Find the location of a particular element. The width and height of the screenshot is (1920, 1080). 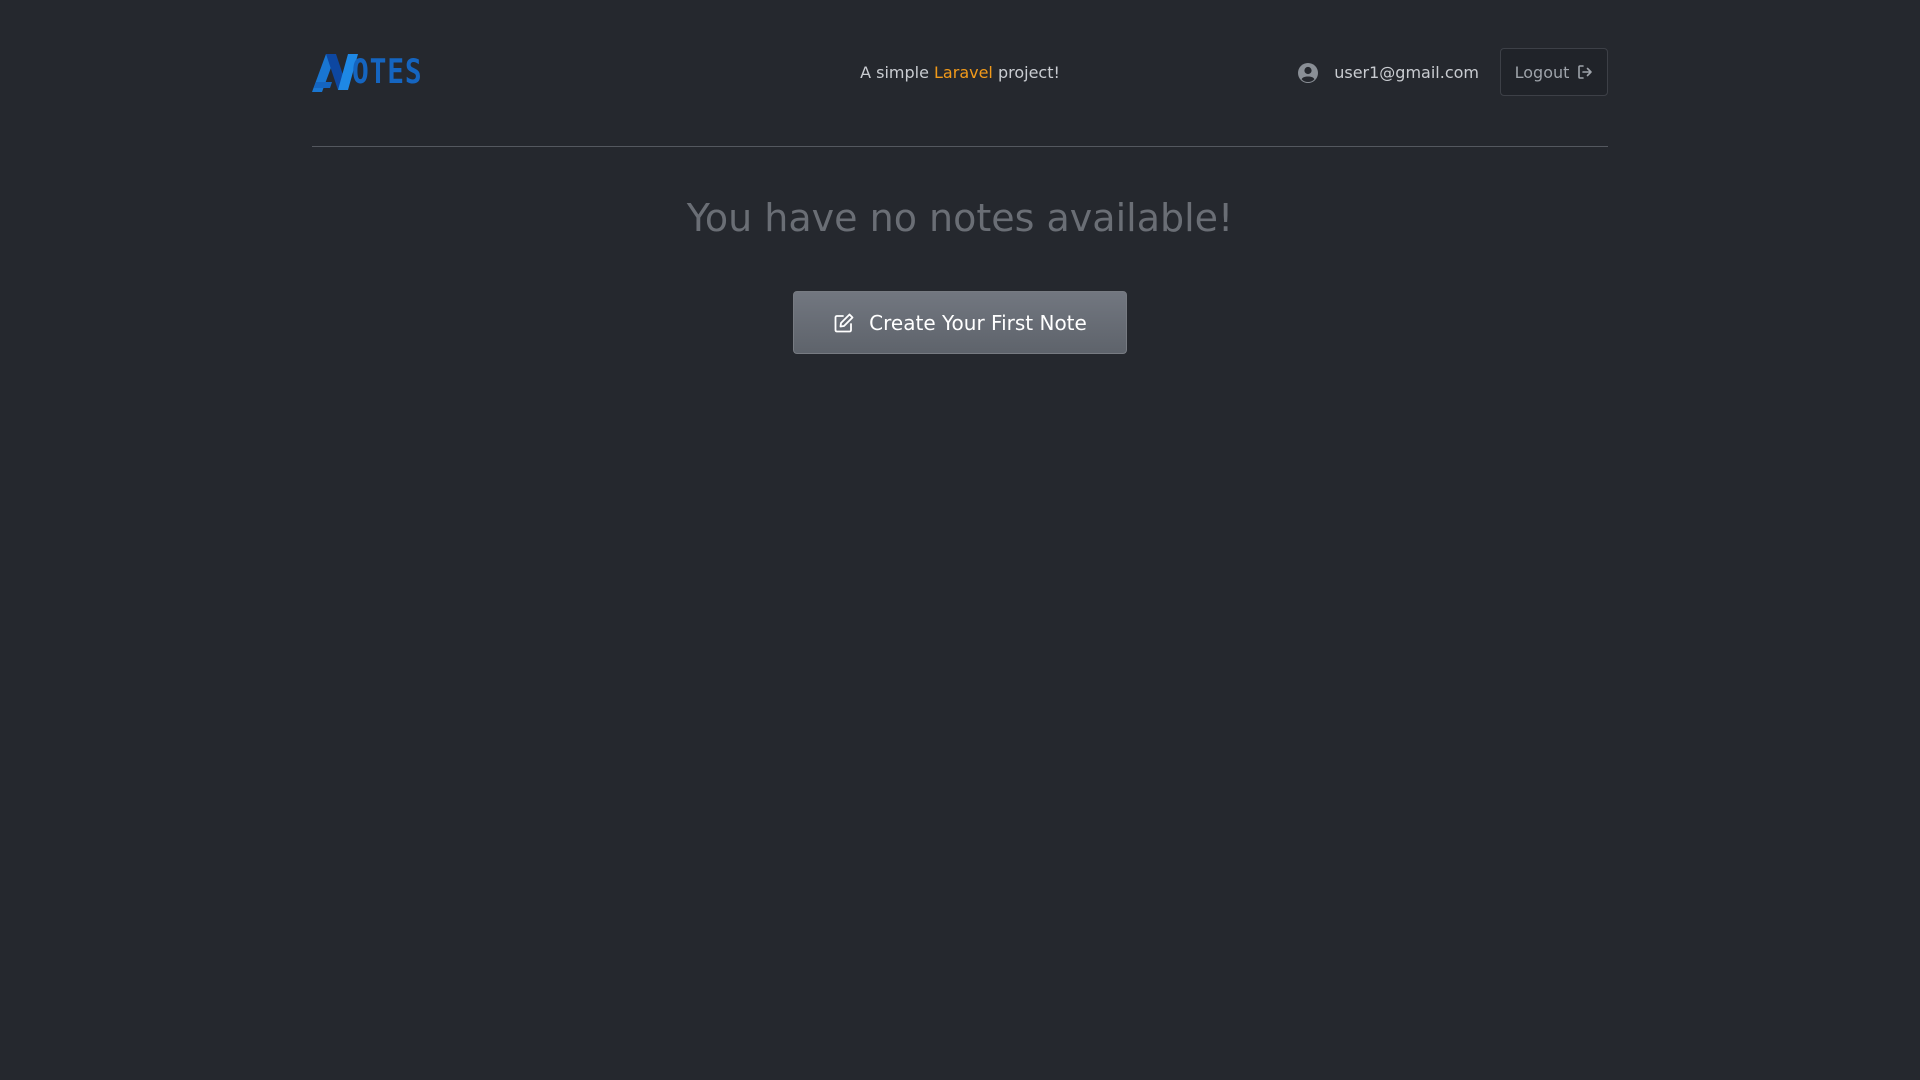

user-info: user1@gmail.com is located at coordinates (1388, 73).